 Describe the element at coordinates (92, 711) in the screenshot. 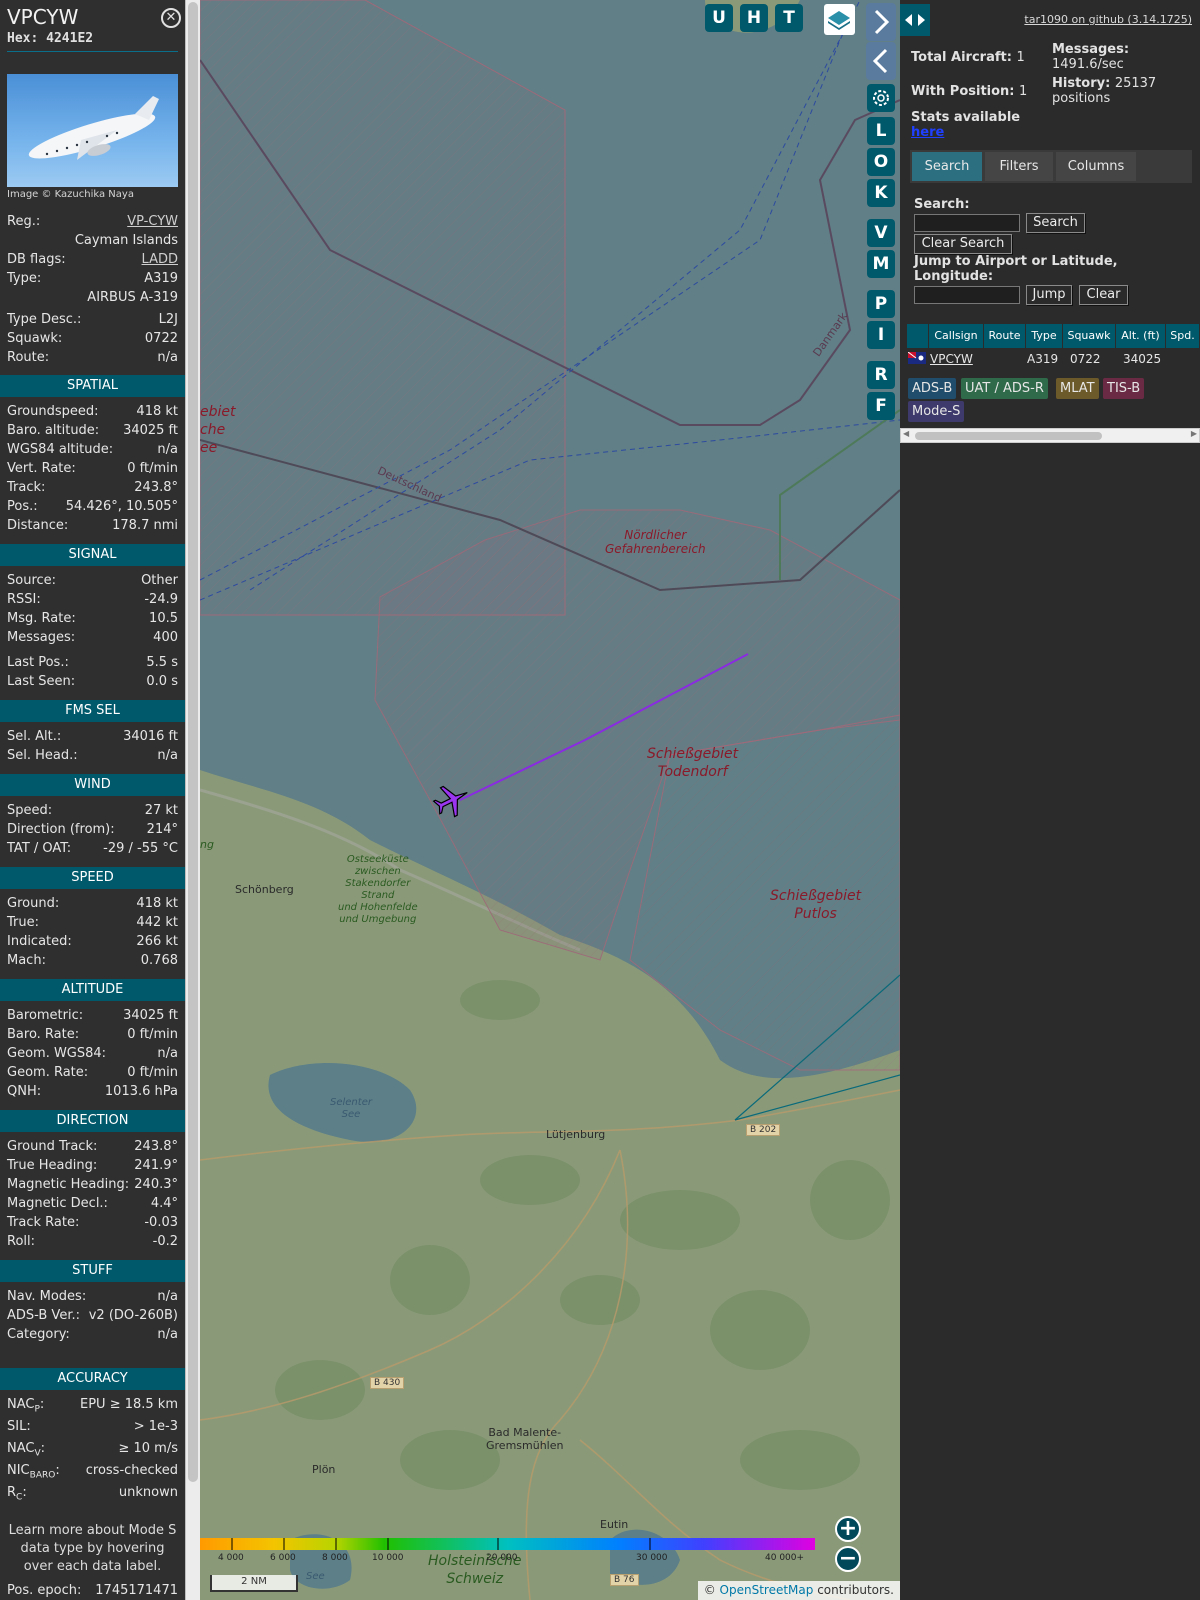

I see `section-header-fms: FMS SEL` at that location.